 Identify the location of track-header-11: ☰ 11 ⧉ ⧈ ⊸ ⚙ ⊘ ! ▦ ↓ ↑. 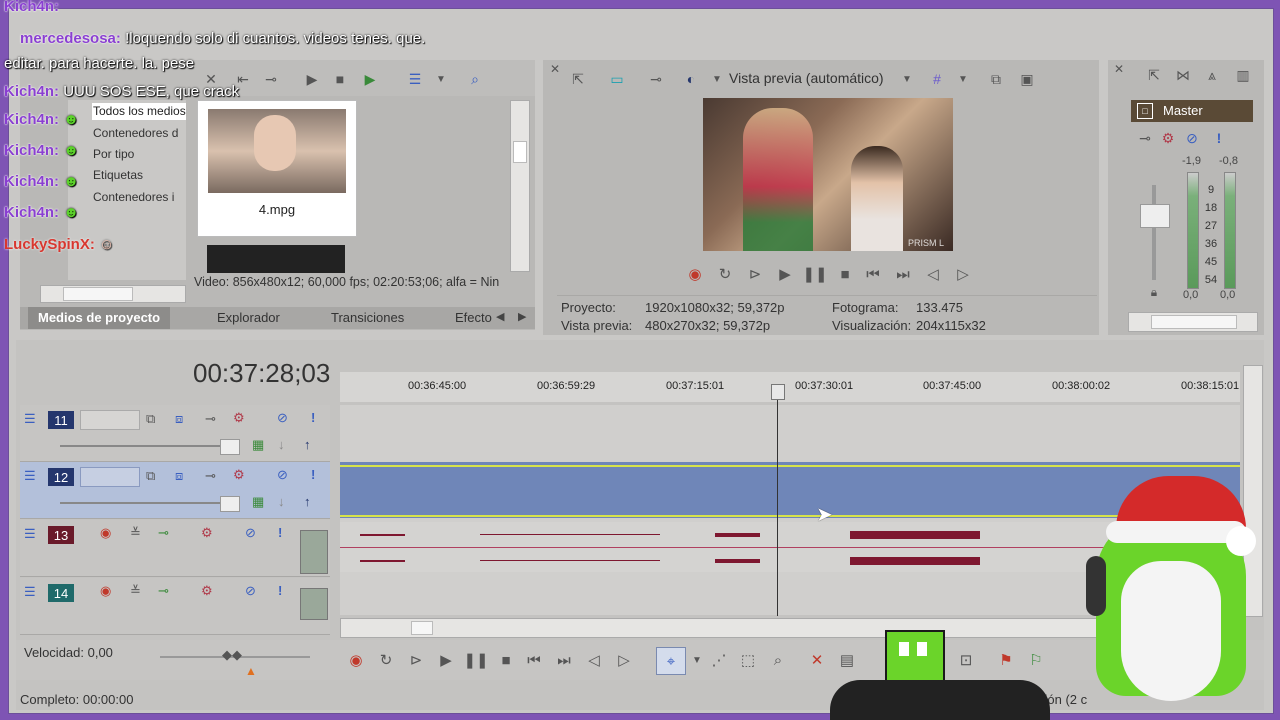
(175, 433).